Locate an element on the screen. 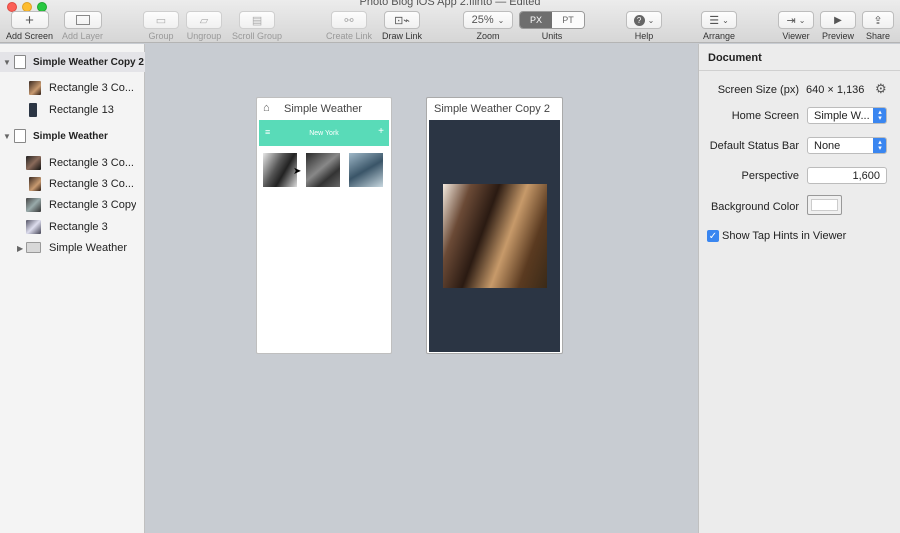 This screenshot has width=900, height=533. show-tap-hints-checkbox: ✓ is located at coordinates (713, 236).